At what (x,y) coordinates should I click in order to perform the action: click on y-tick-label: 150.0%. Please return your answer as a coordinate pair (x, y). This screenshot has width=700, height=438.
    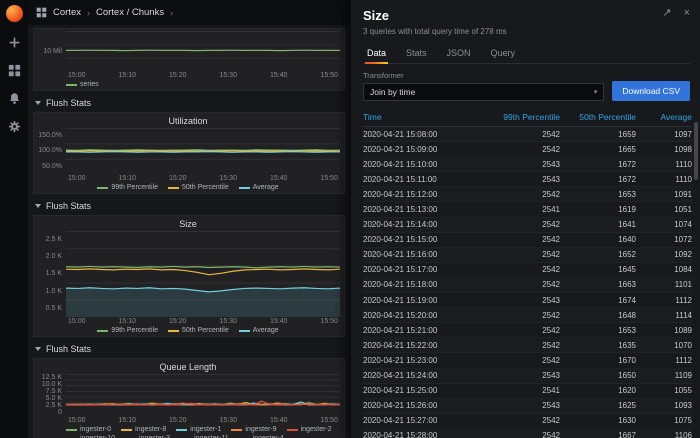
    Looking at the image, I should click on (50, 136).